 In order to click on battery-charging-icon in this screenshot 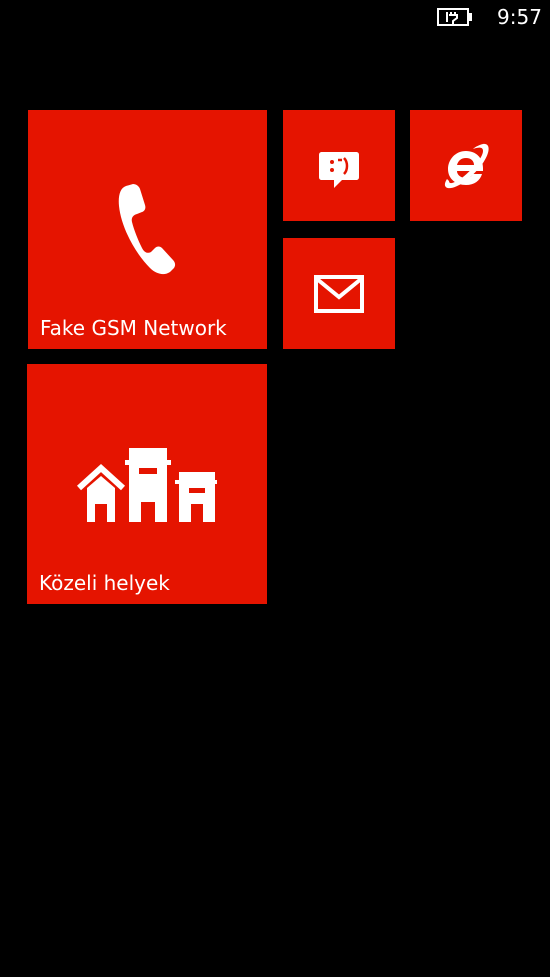, I will do `click(454, 17)`.